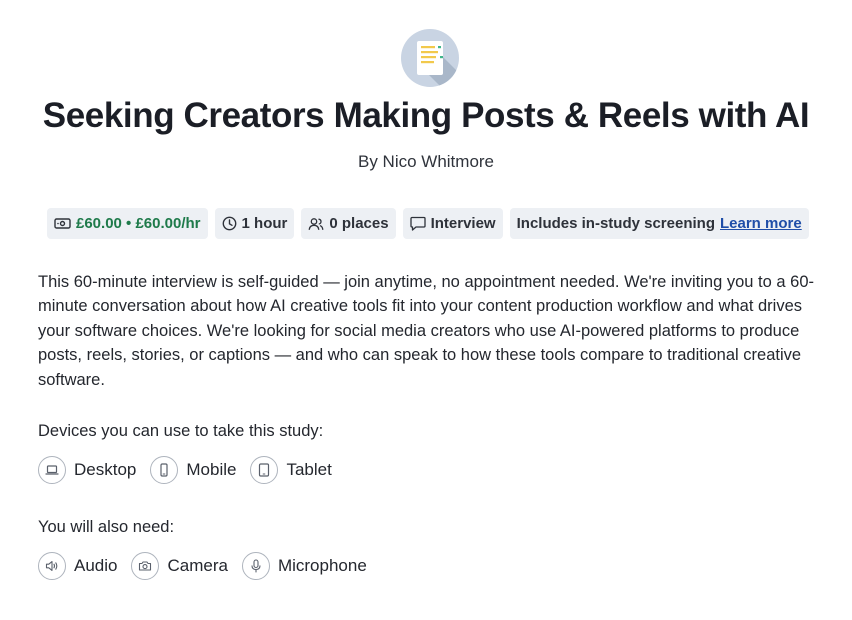 Image resolution: width=852 pixels, height=620 pixels. Describe the element at coordinates (145, 566) in the screenshot. I see `camera-icon` at that location.